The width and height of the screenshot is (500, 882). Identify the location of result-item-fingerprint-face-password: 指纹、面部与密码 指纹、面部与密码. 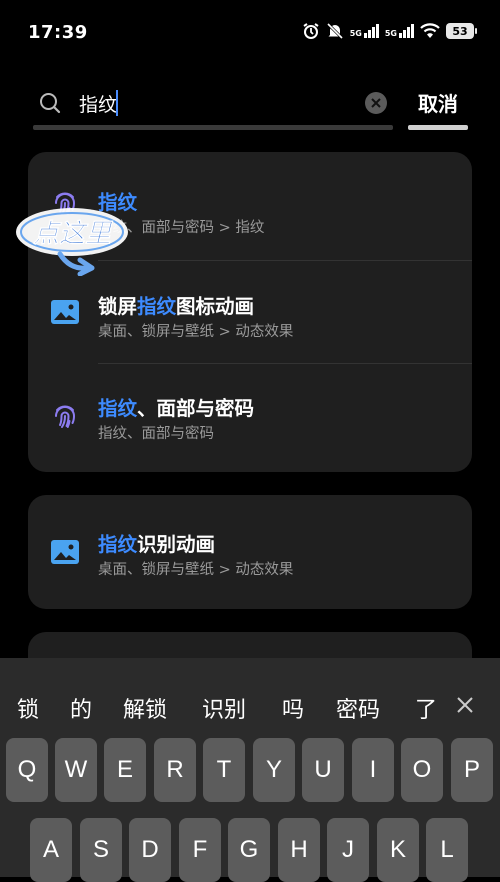
(250, 414).